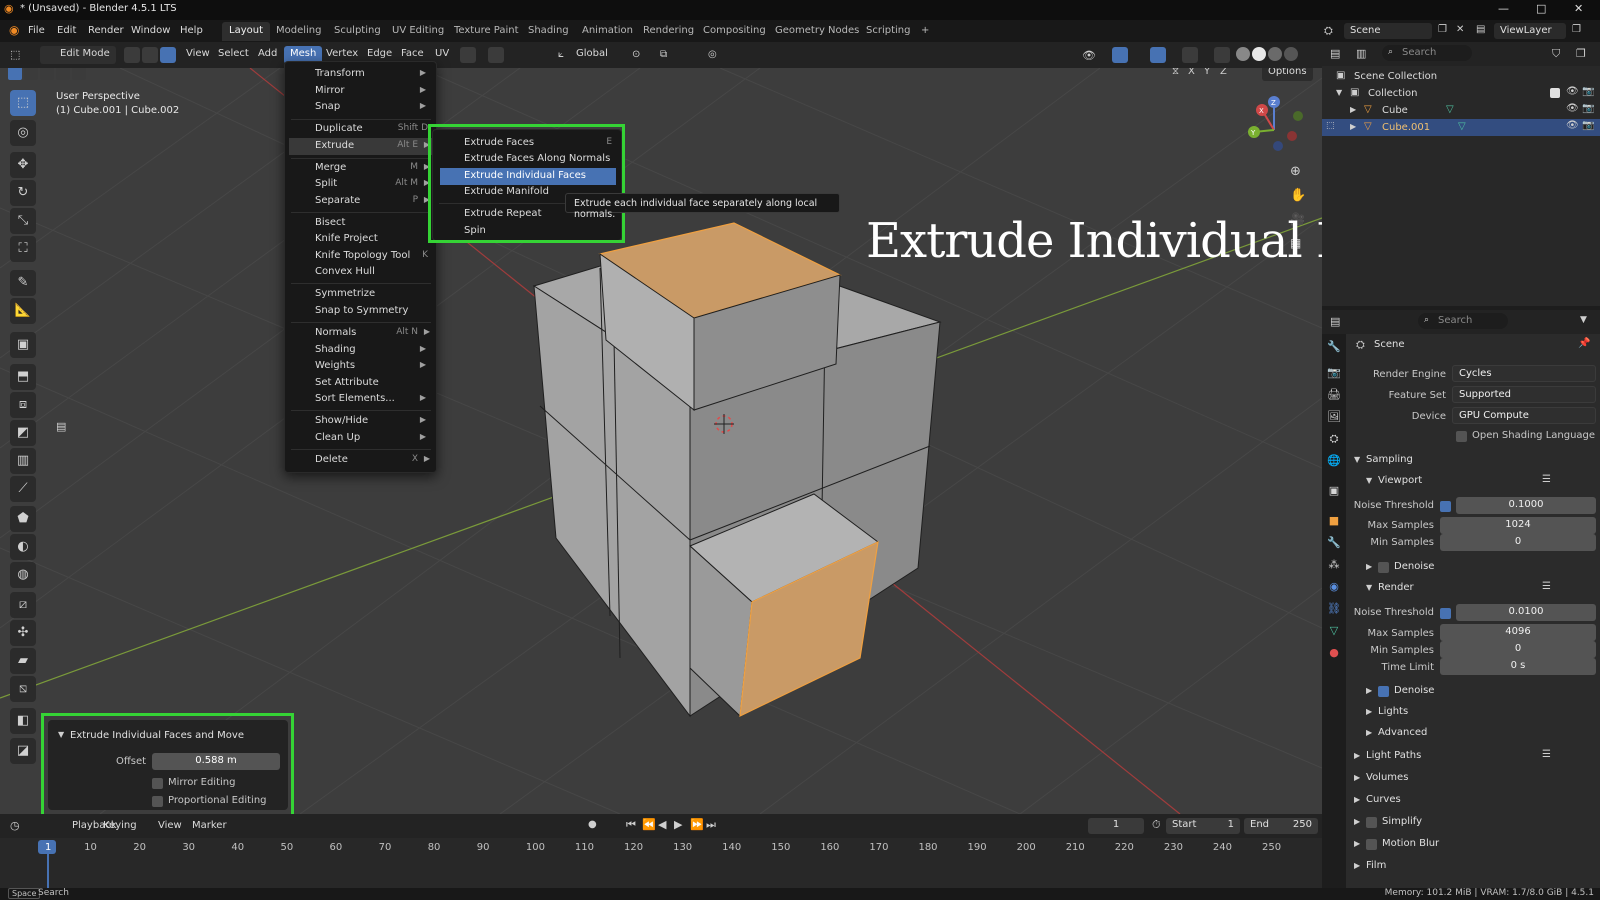 The height and width of the screenshot is (900, 1600). I want to click on volumes-section: Volumes, so click(1387, 777).